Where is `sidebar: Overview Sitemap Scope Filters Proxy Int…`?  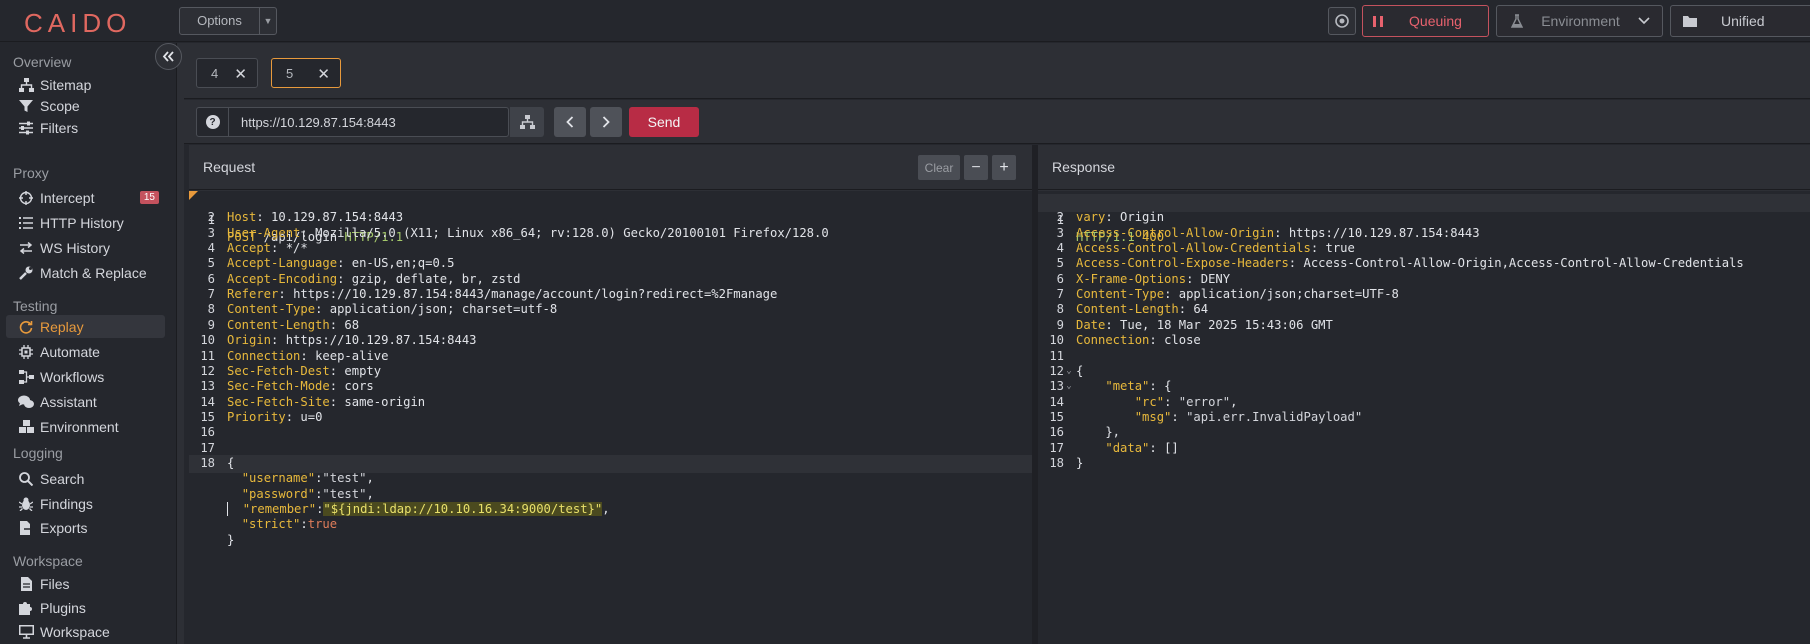
sidebar: Overview Sitemap Scope Filters Proxy Int… is located at coordinates (88, 343).